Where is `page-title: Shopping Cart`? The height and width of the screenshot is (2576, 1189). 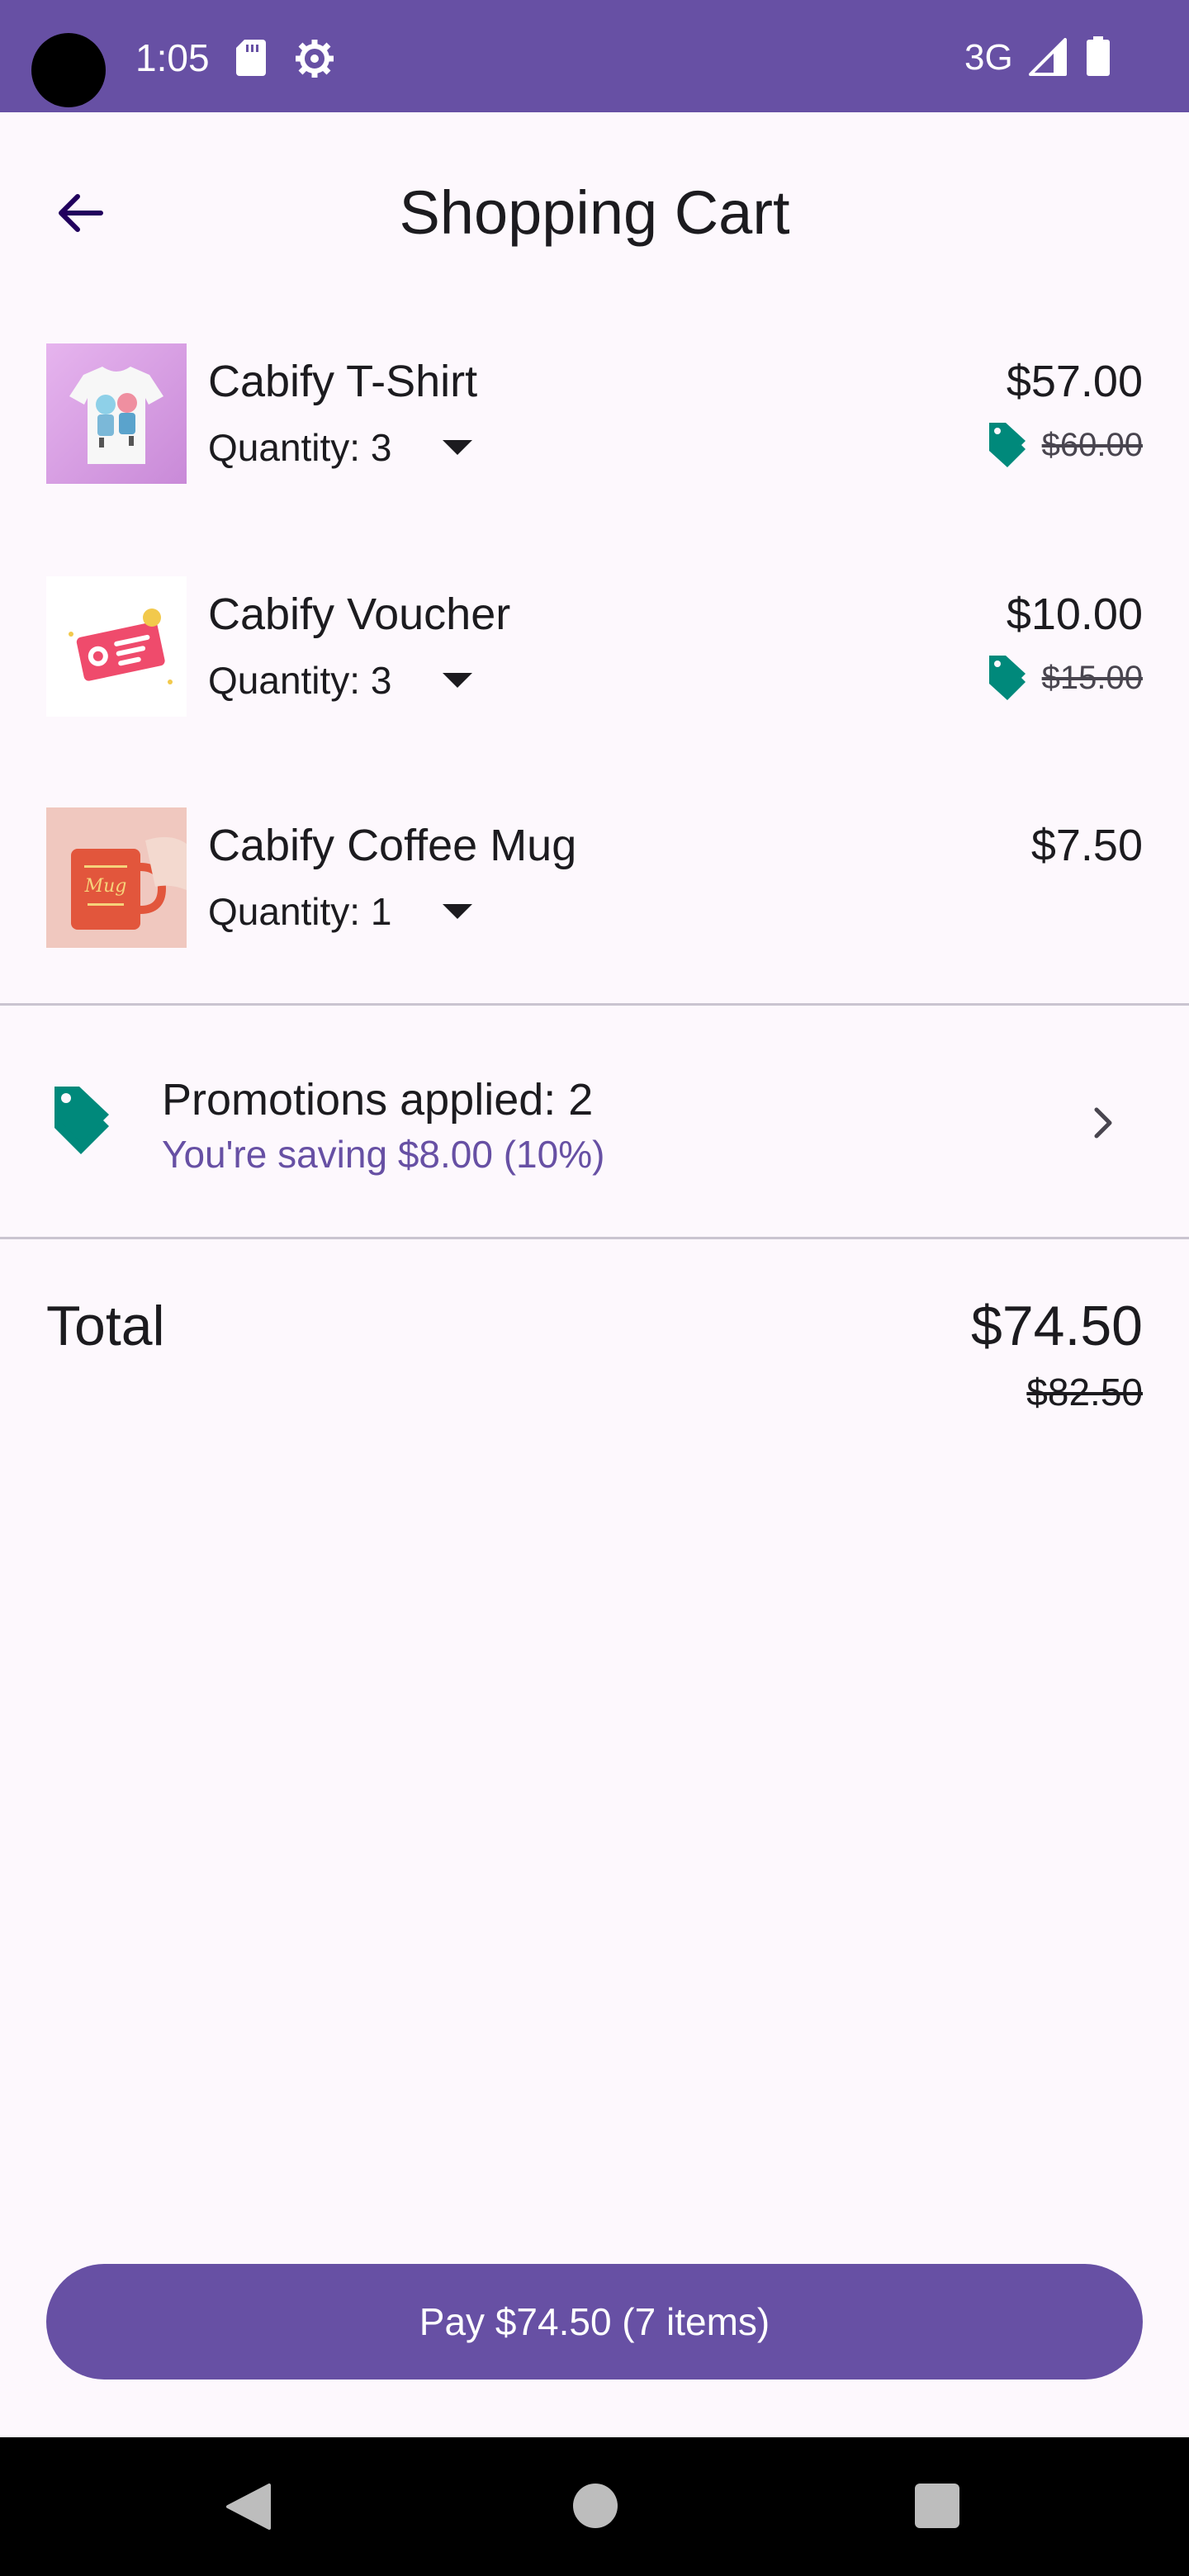
page-title: Shopping Cart is located at coordinates (594, 212).